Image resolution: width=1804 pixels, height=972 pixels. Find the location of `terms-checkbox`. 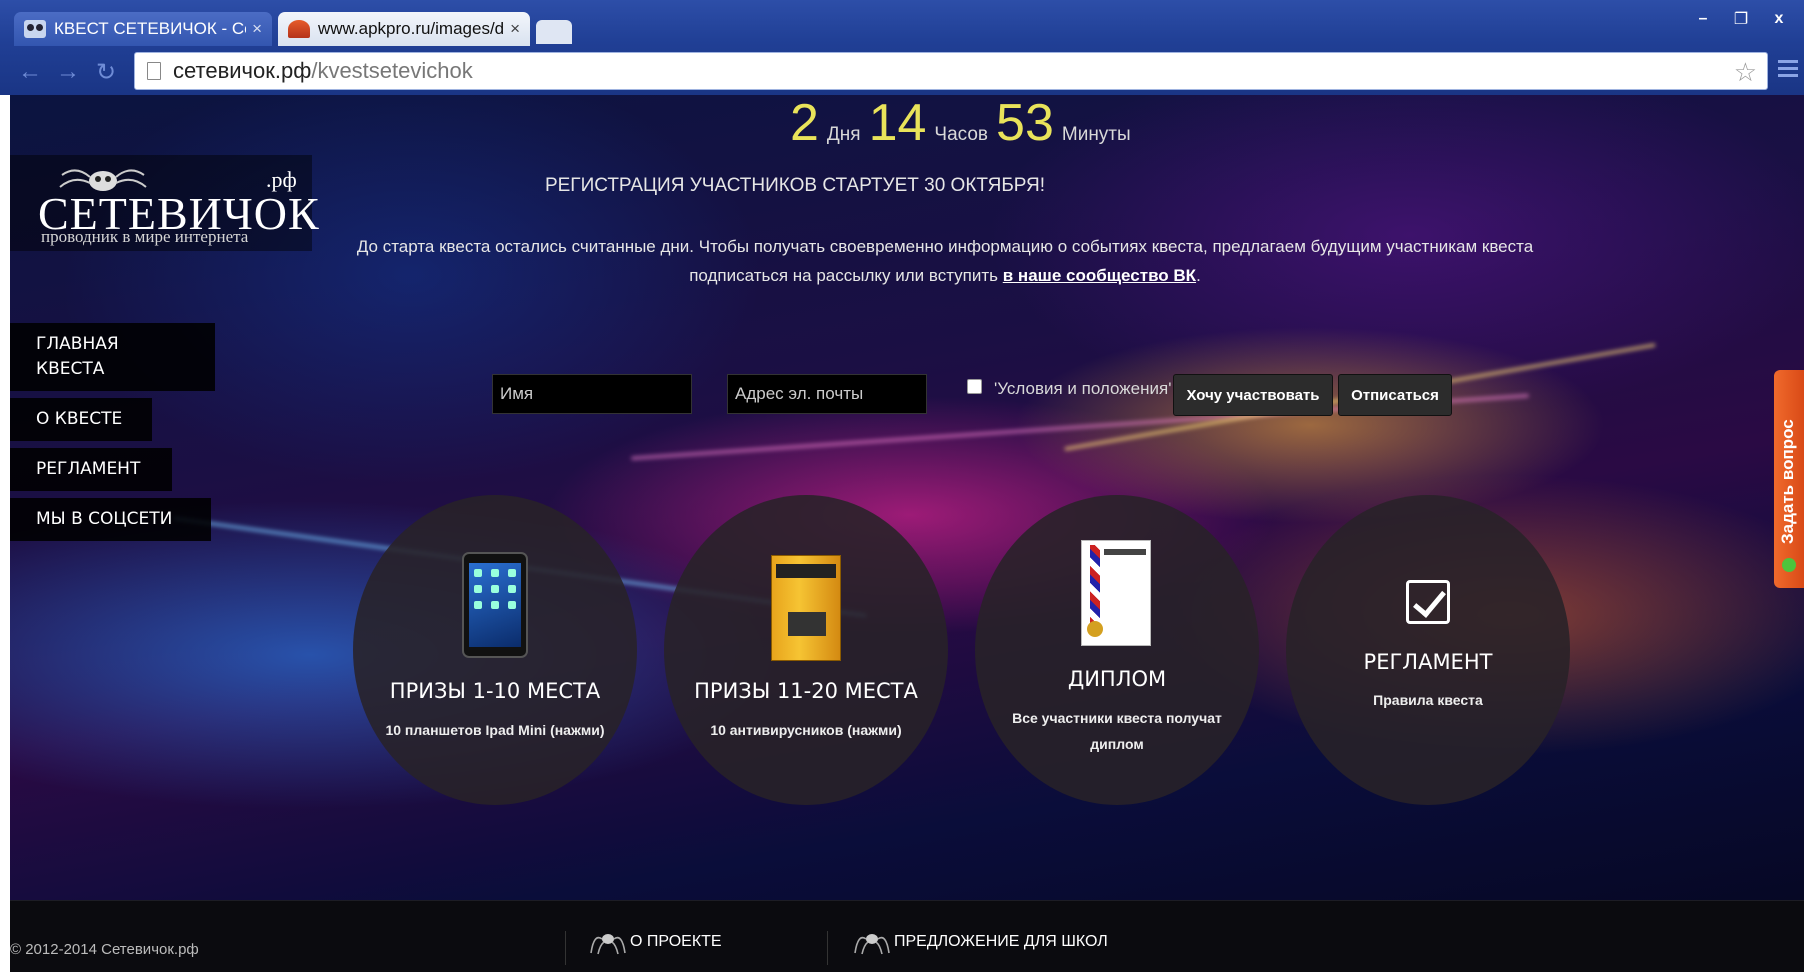

terms-checkbox is located at coordinates (974, 386).